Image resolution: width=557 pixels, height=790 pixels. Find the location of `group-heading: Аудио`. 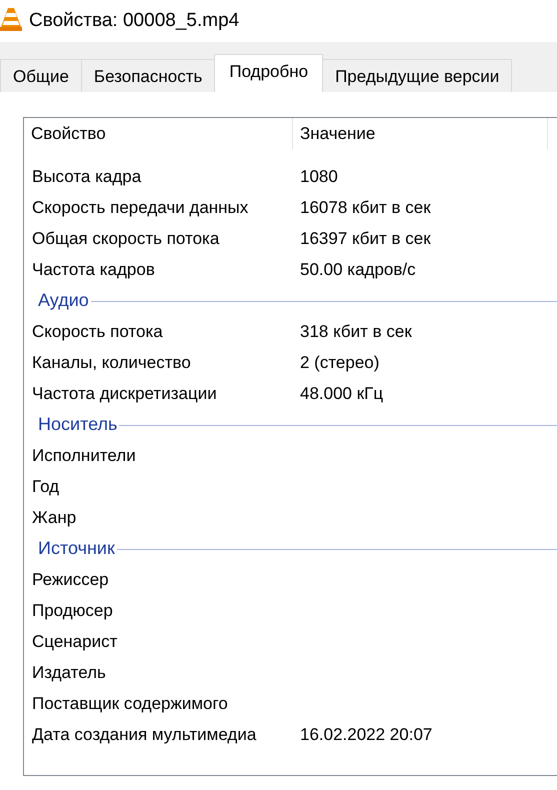

group-heading: Аудио is located at coordinates (63, 300).